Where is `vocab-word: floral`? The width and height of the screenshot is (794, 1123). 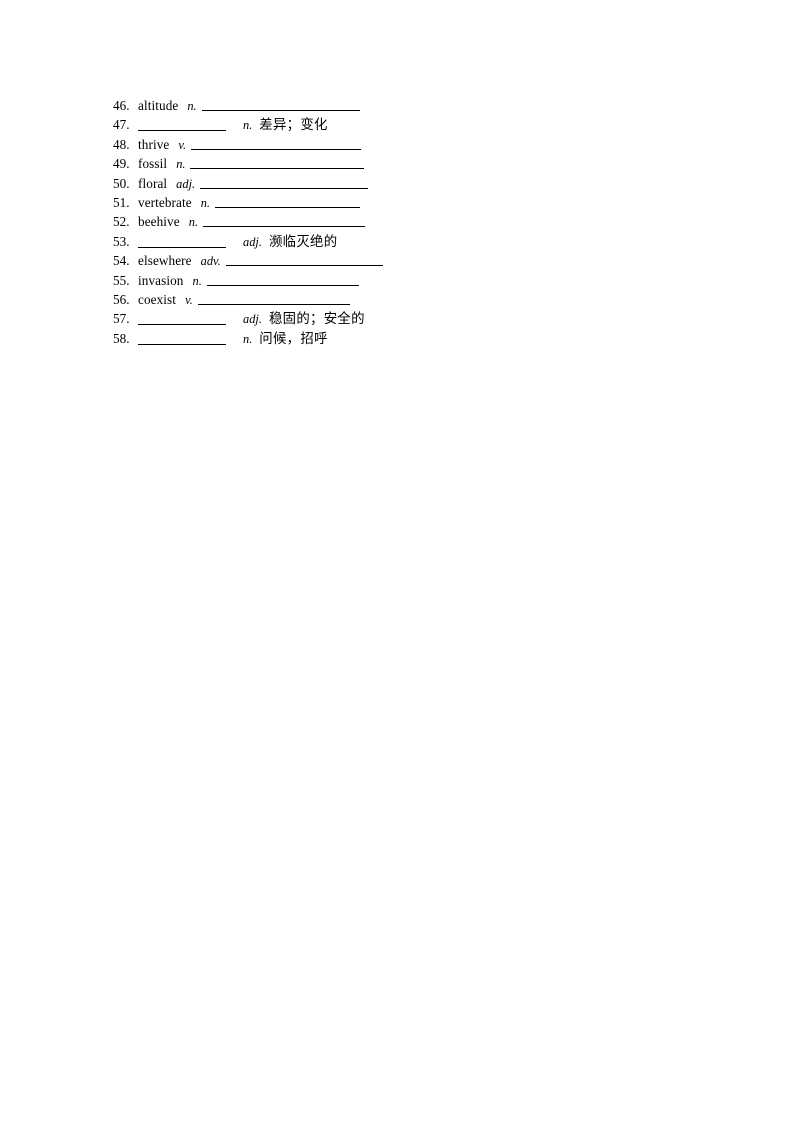 vocab-word: floral is located at coordinates (153, 183).